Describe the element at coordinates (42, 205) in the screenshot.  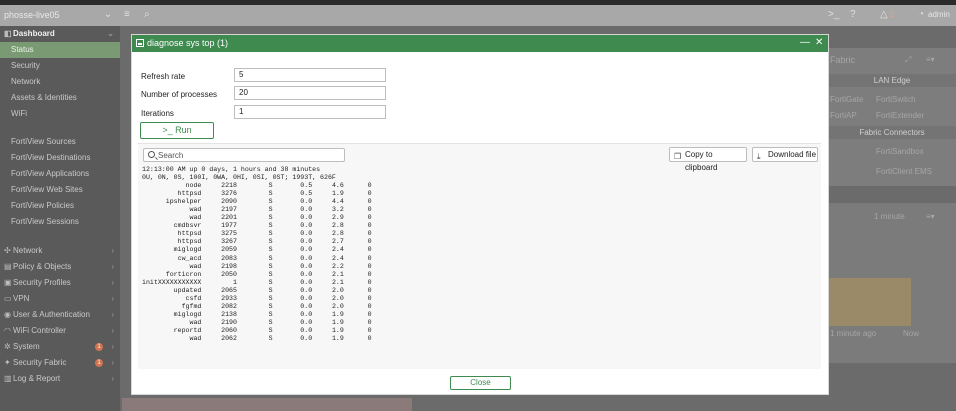
I see `sidebar-item-label: FortiView Policies` at that location.